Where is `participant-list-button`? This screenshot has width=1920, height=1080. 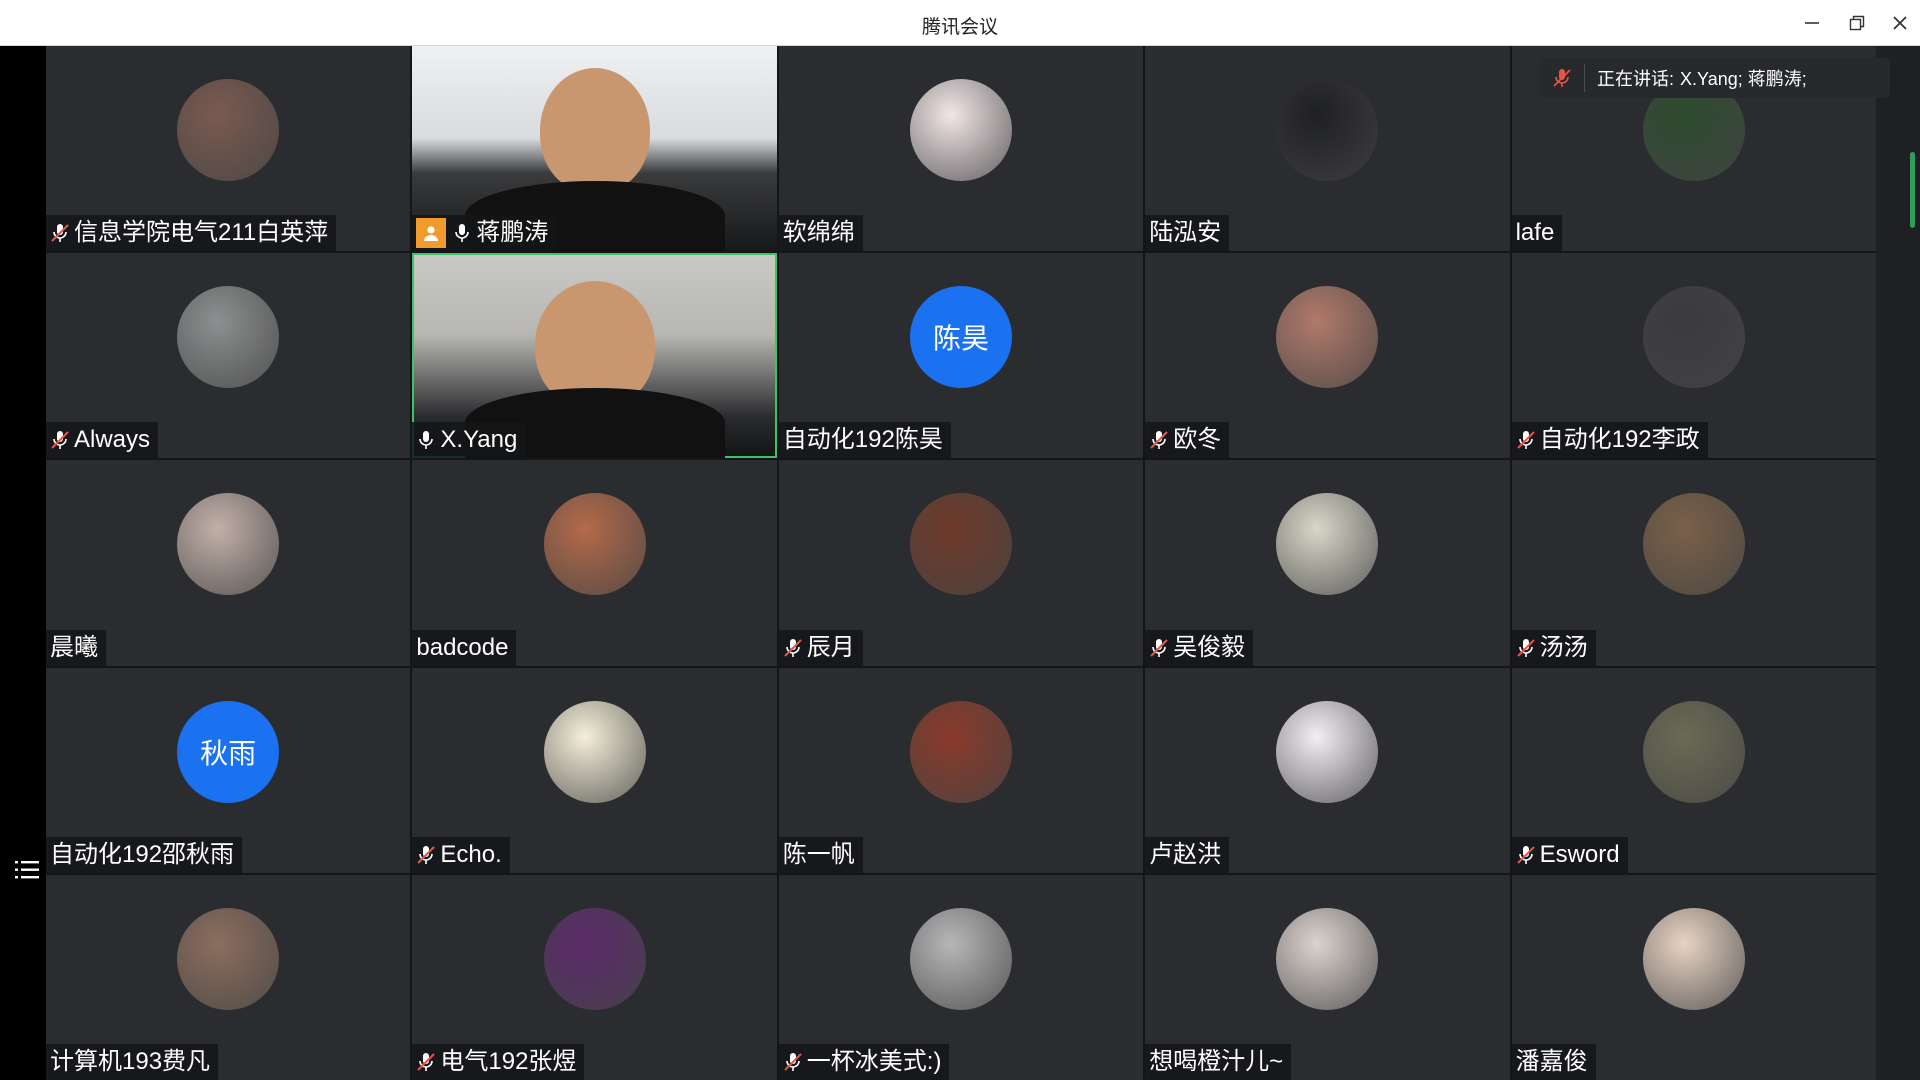
participant-list-button is located at coordinates (27, 870).